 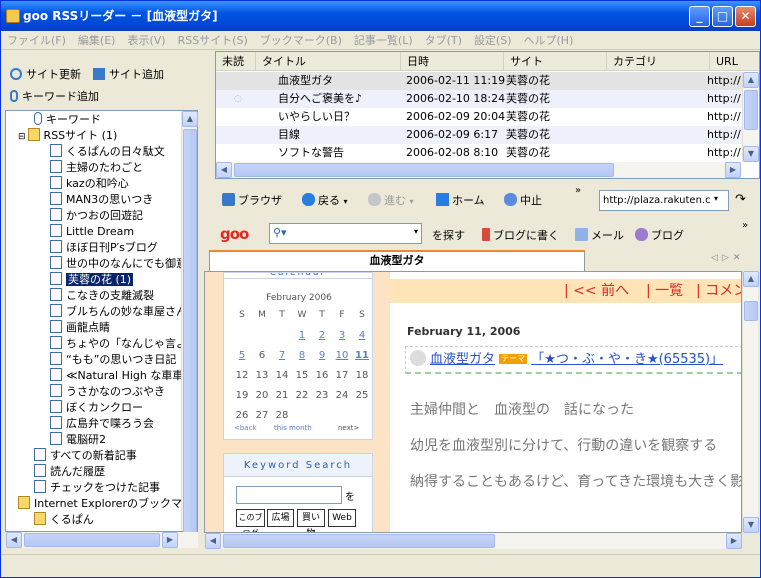 I want to click on col-title: タイトル, so click(x=328, y=61).